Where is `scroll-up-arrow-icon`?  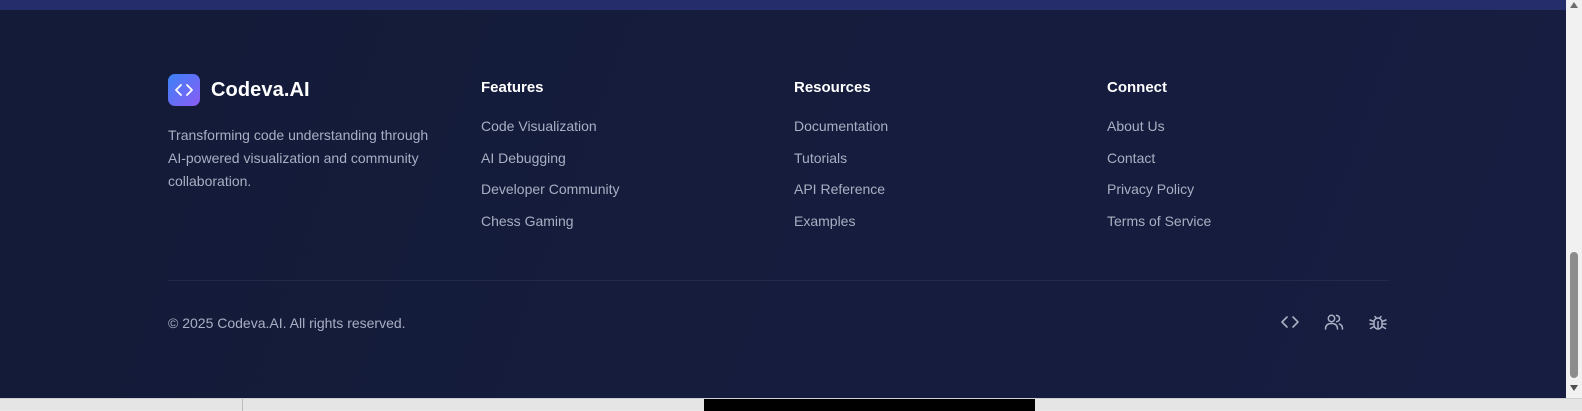 scroll-up-arrow-icon is located at coordinates (1574, 5).